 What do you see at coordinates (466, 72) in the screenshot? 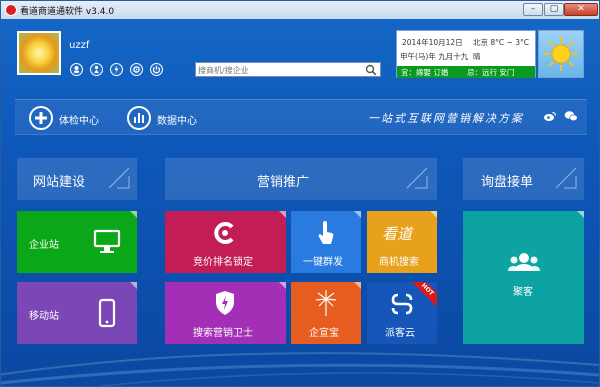
I see `almanac-bar: 宜：嫁娶 订婚 忌：远行 安门` at bounding box center [466, 72].